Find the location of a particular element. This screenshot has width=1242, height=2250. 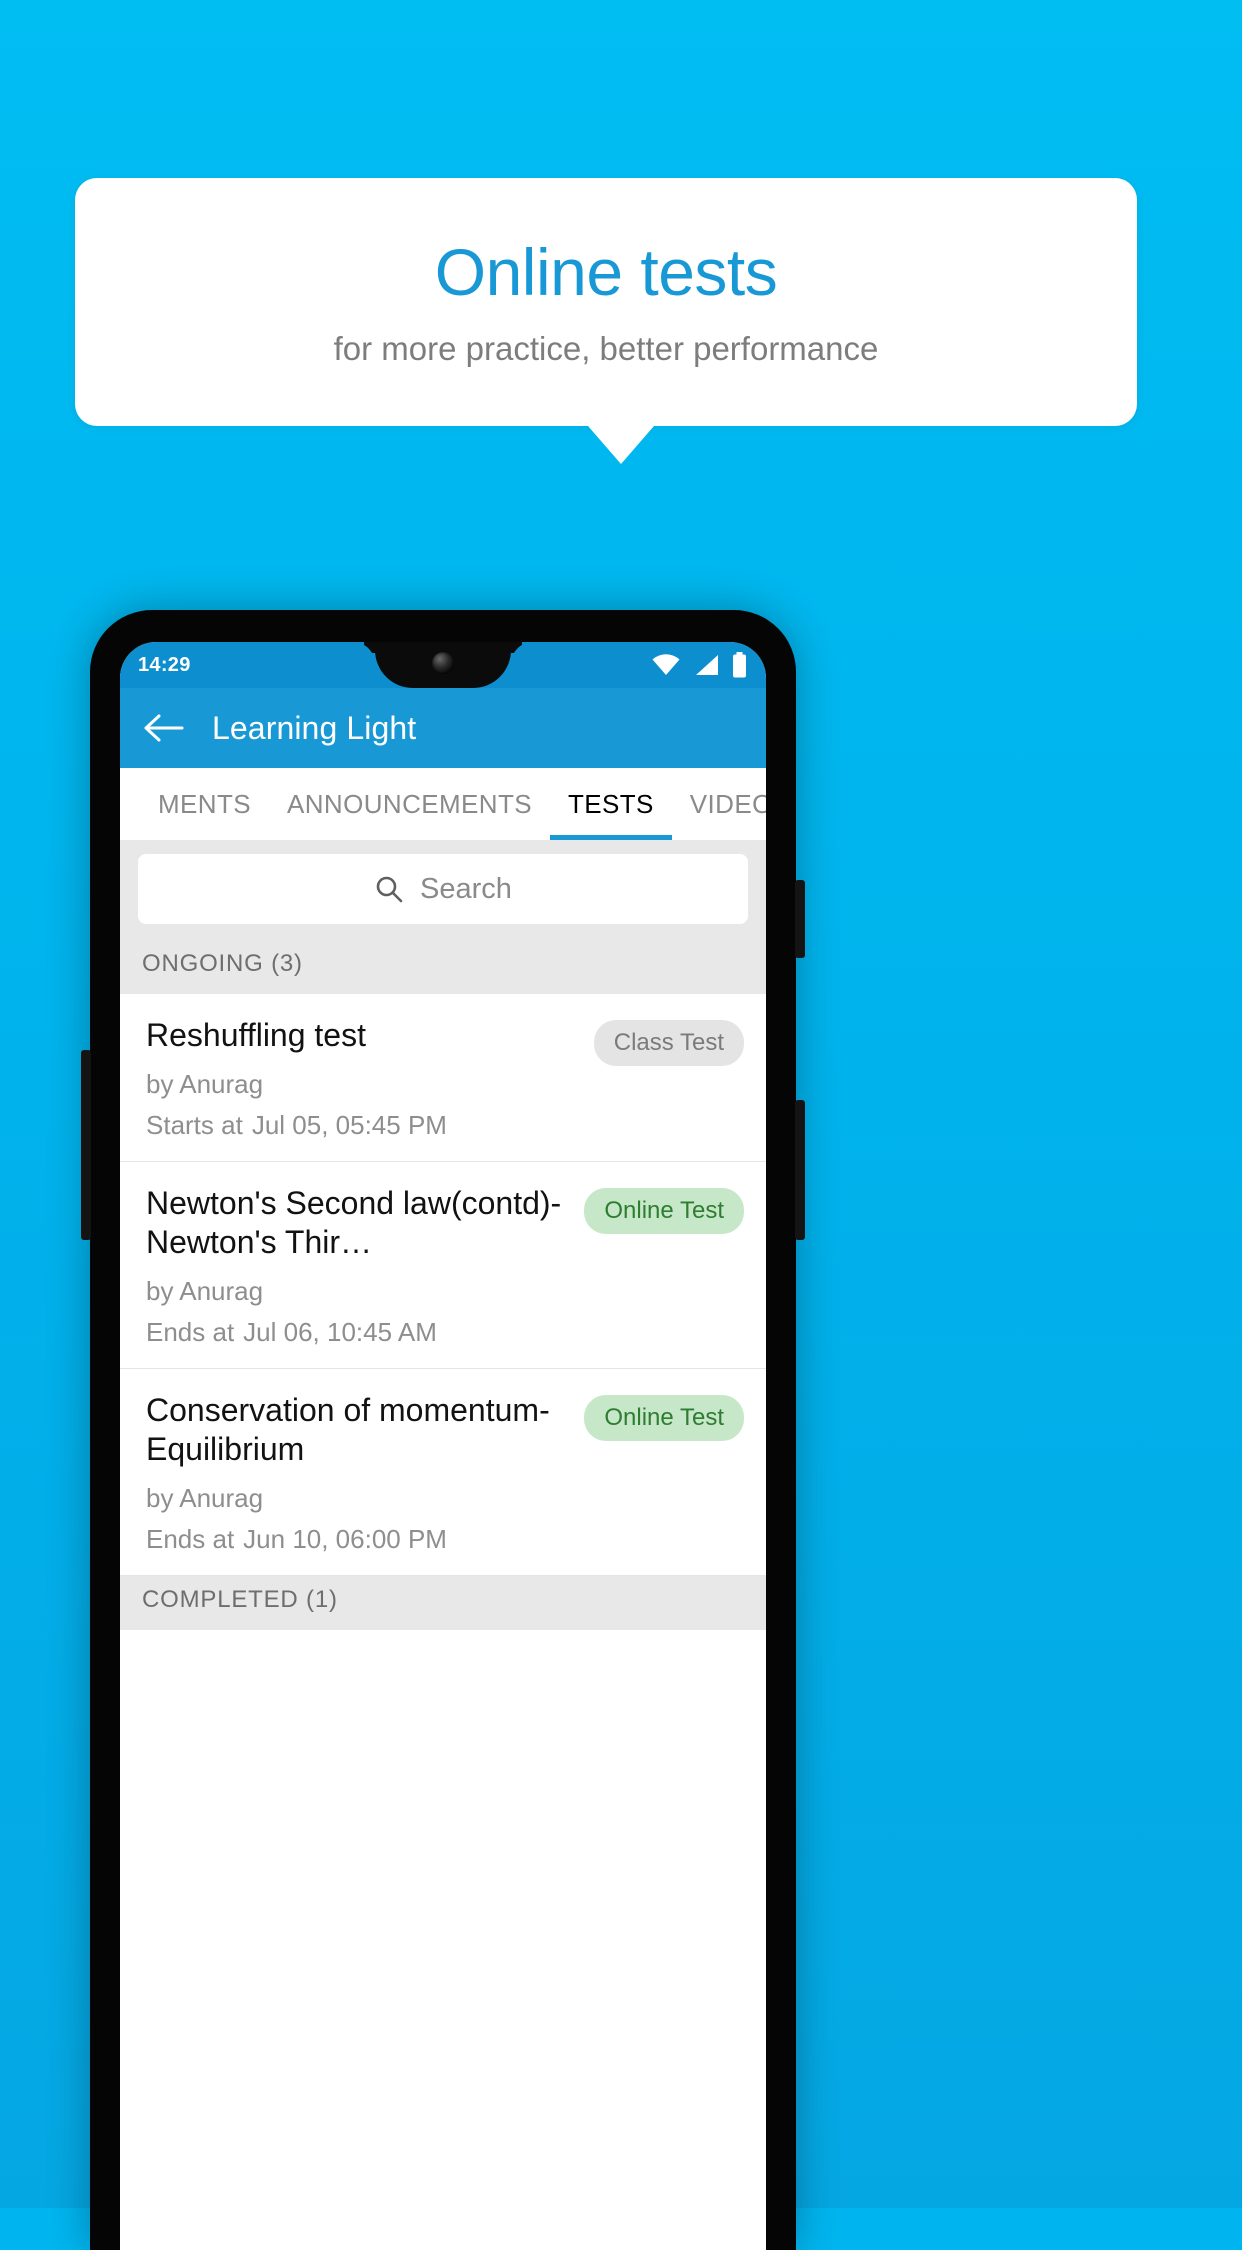

status-badge: Class Test is located at coordinates (668, 1043).